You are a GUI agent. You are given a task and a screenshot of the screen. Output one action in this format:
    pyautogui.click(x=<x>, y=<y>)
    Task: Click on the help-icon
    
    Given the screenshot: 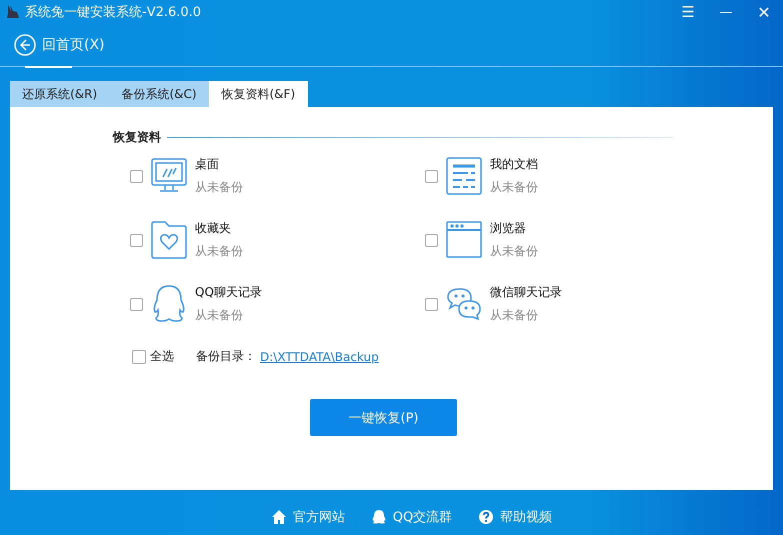 What is the action you would take?
    pyautogui.click(x=486, y=517)
    